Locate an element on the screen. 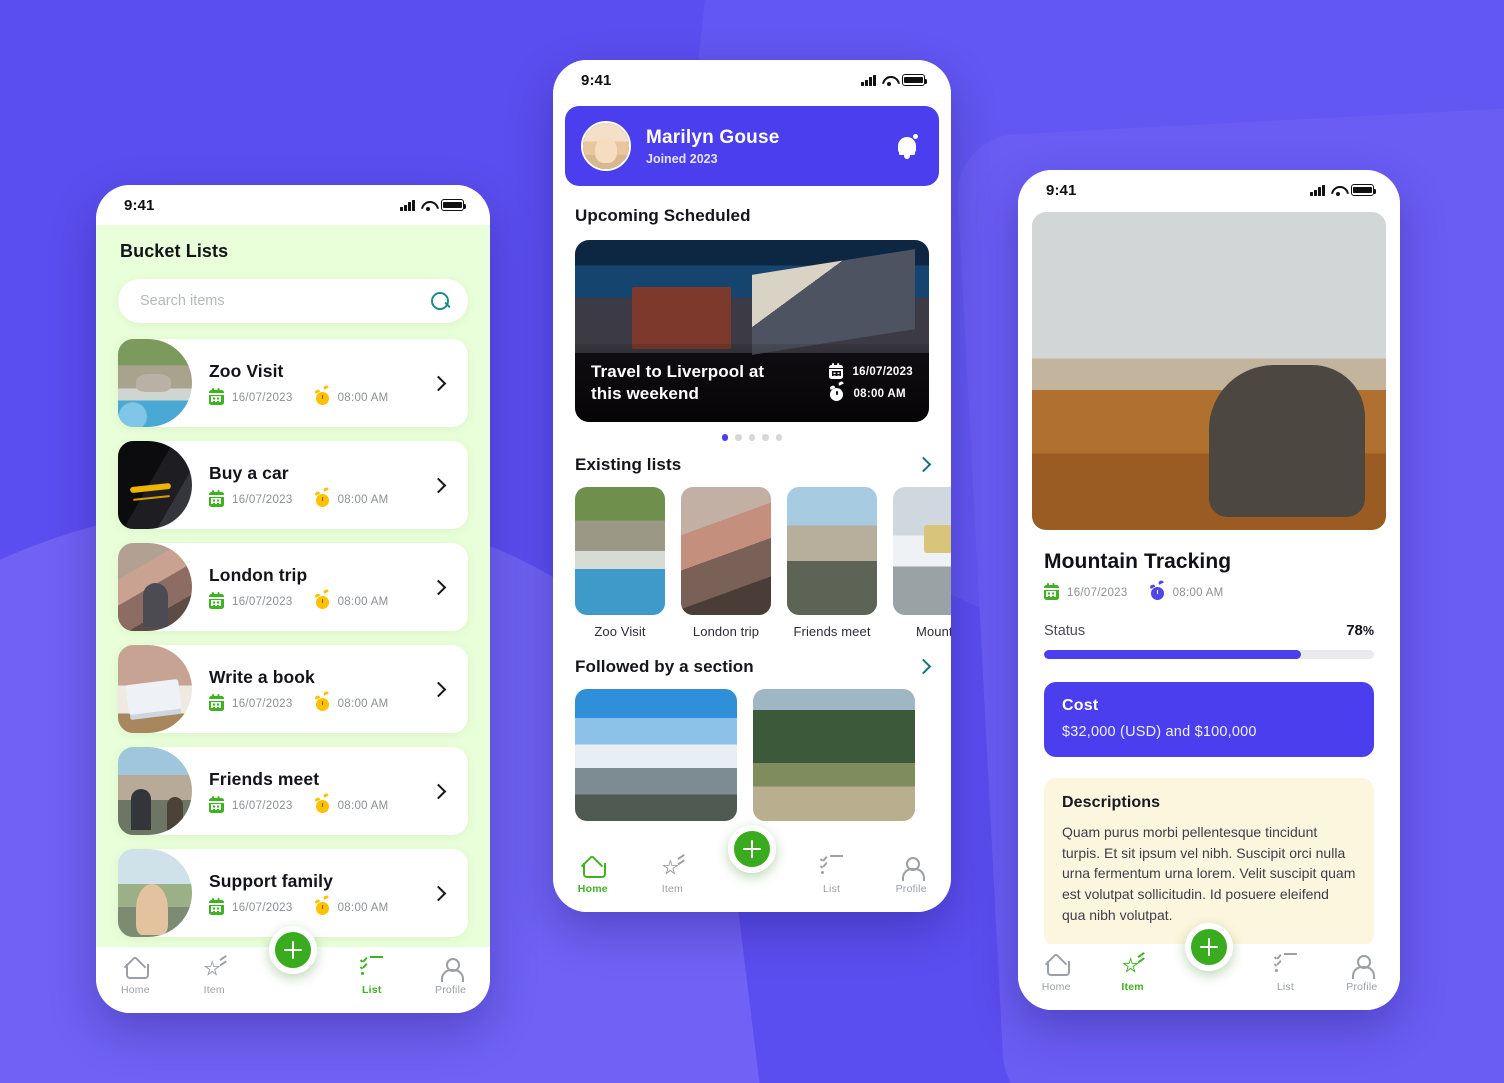 This screenshot has height=1083, width=1504. followed-carousel is located at coordinates (752, 749).